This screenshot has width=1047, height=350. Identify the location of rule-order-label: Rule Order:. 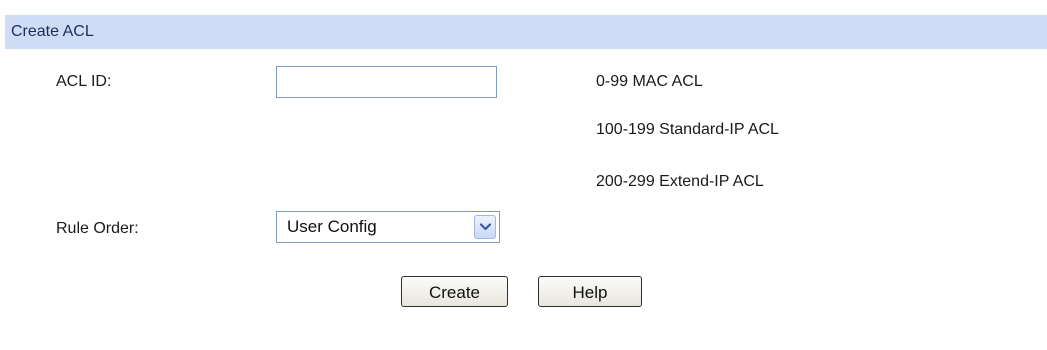
(97, 228).